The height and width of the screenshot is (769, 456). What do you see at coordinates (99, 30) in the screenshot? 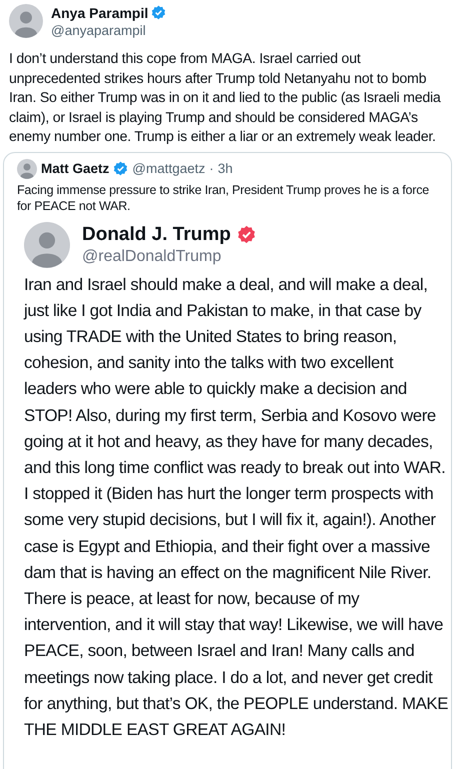
I see `author-handle: @anyaparampil` at bounding box center [99, 30].